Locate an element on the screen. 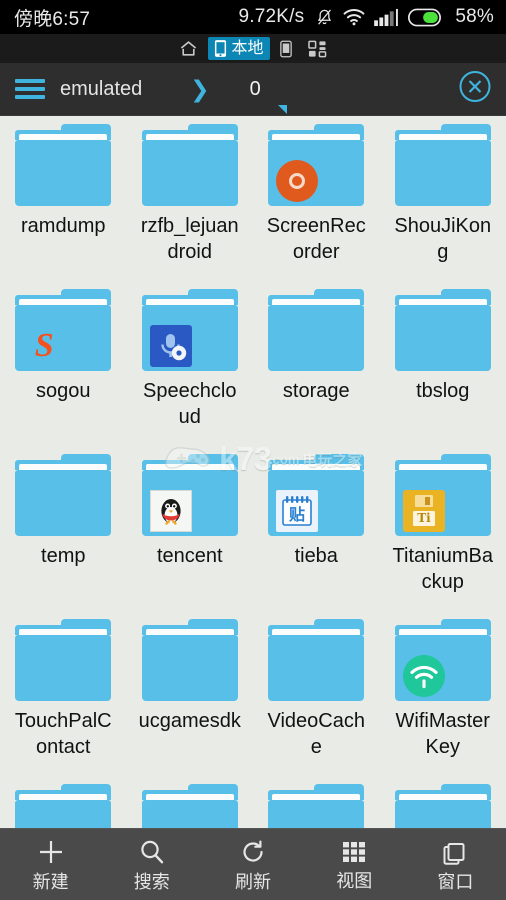 Image resolution: width=506 pixels, height=900 pixels. breadcrumb-current: 0 is located at coordinates (268, 96).